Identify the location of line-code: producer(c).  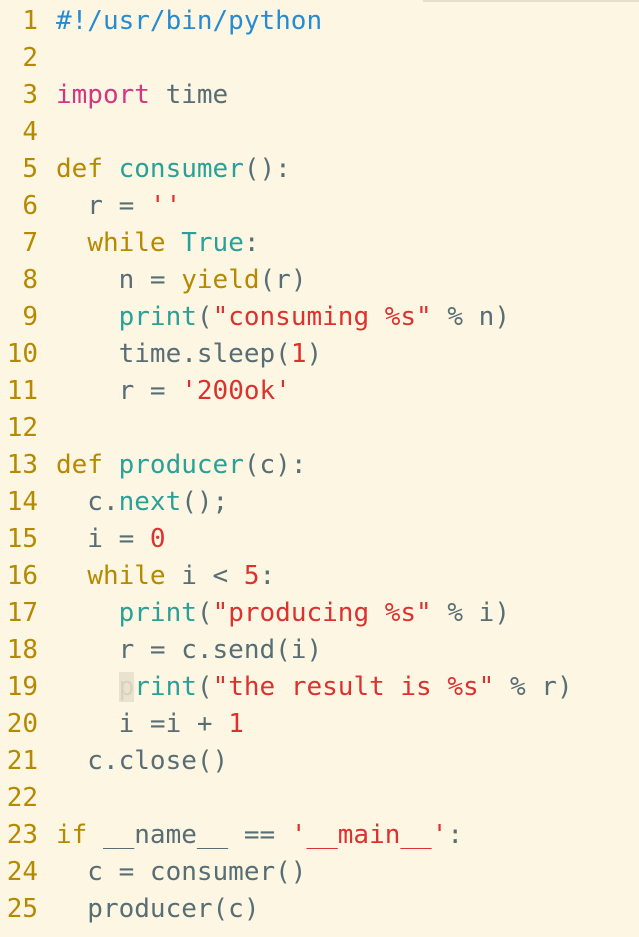
(338, 909).